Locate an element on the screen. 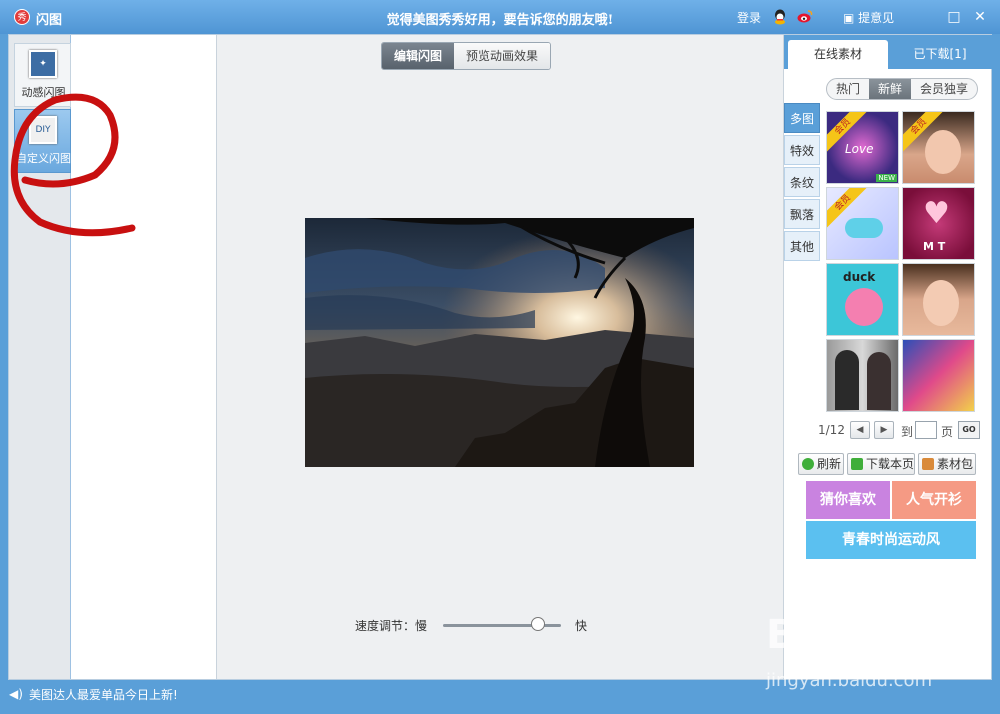 Image resolution: width=1000 pixels, height=714 pixels. promo-popular-cardigan: 人气开衫 is located at coordinates (934, 500).